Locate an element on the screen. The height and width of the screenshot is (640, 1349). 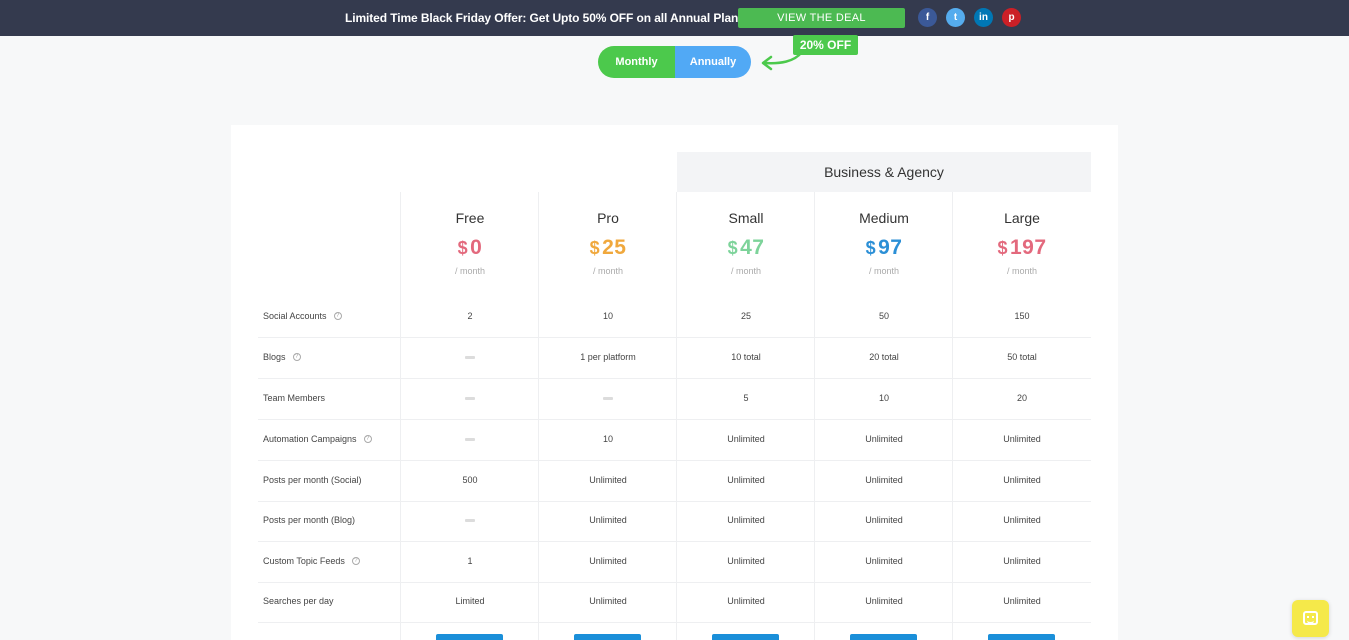
feature-value: 1 is located at coordinates (470, 561).